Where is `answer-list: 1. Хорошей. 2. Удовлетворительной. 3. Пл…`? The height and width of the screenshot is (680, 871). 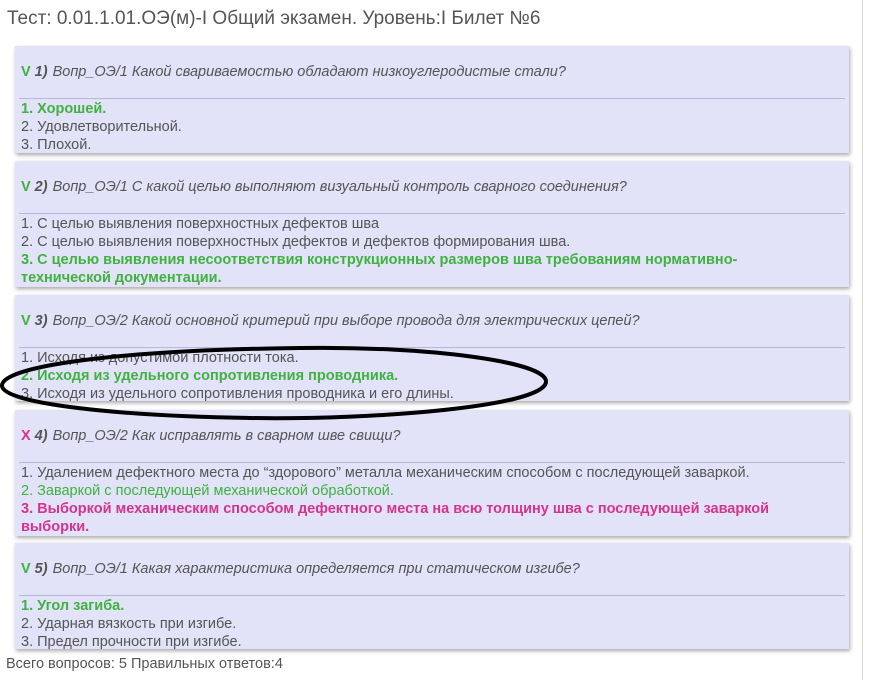
answer-list: 1. Хорошей. 2. Удовлетворительной. 3. Пл… is located at coordinates (432, 126).